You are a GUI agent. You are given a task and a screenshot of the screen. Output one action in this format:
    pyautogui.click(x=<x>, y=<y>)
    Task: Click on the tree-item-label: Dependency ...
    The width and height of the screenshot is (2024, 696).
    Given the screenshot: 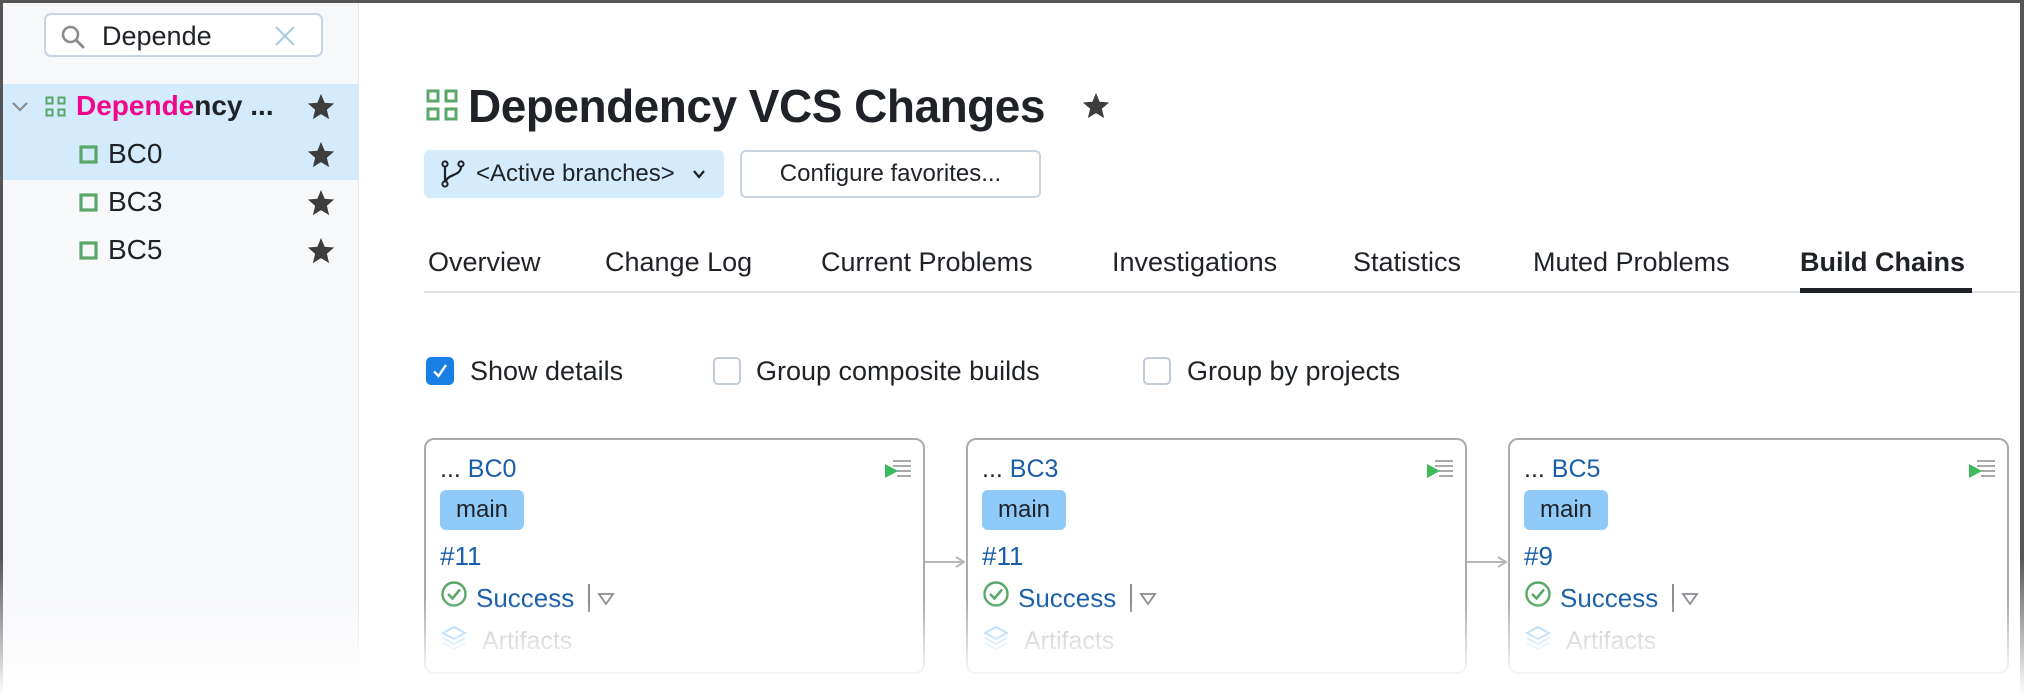 What is the action you would take?
    pyautogui.click(x=175, y=106)
    